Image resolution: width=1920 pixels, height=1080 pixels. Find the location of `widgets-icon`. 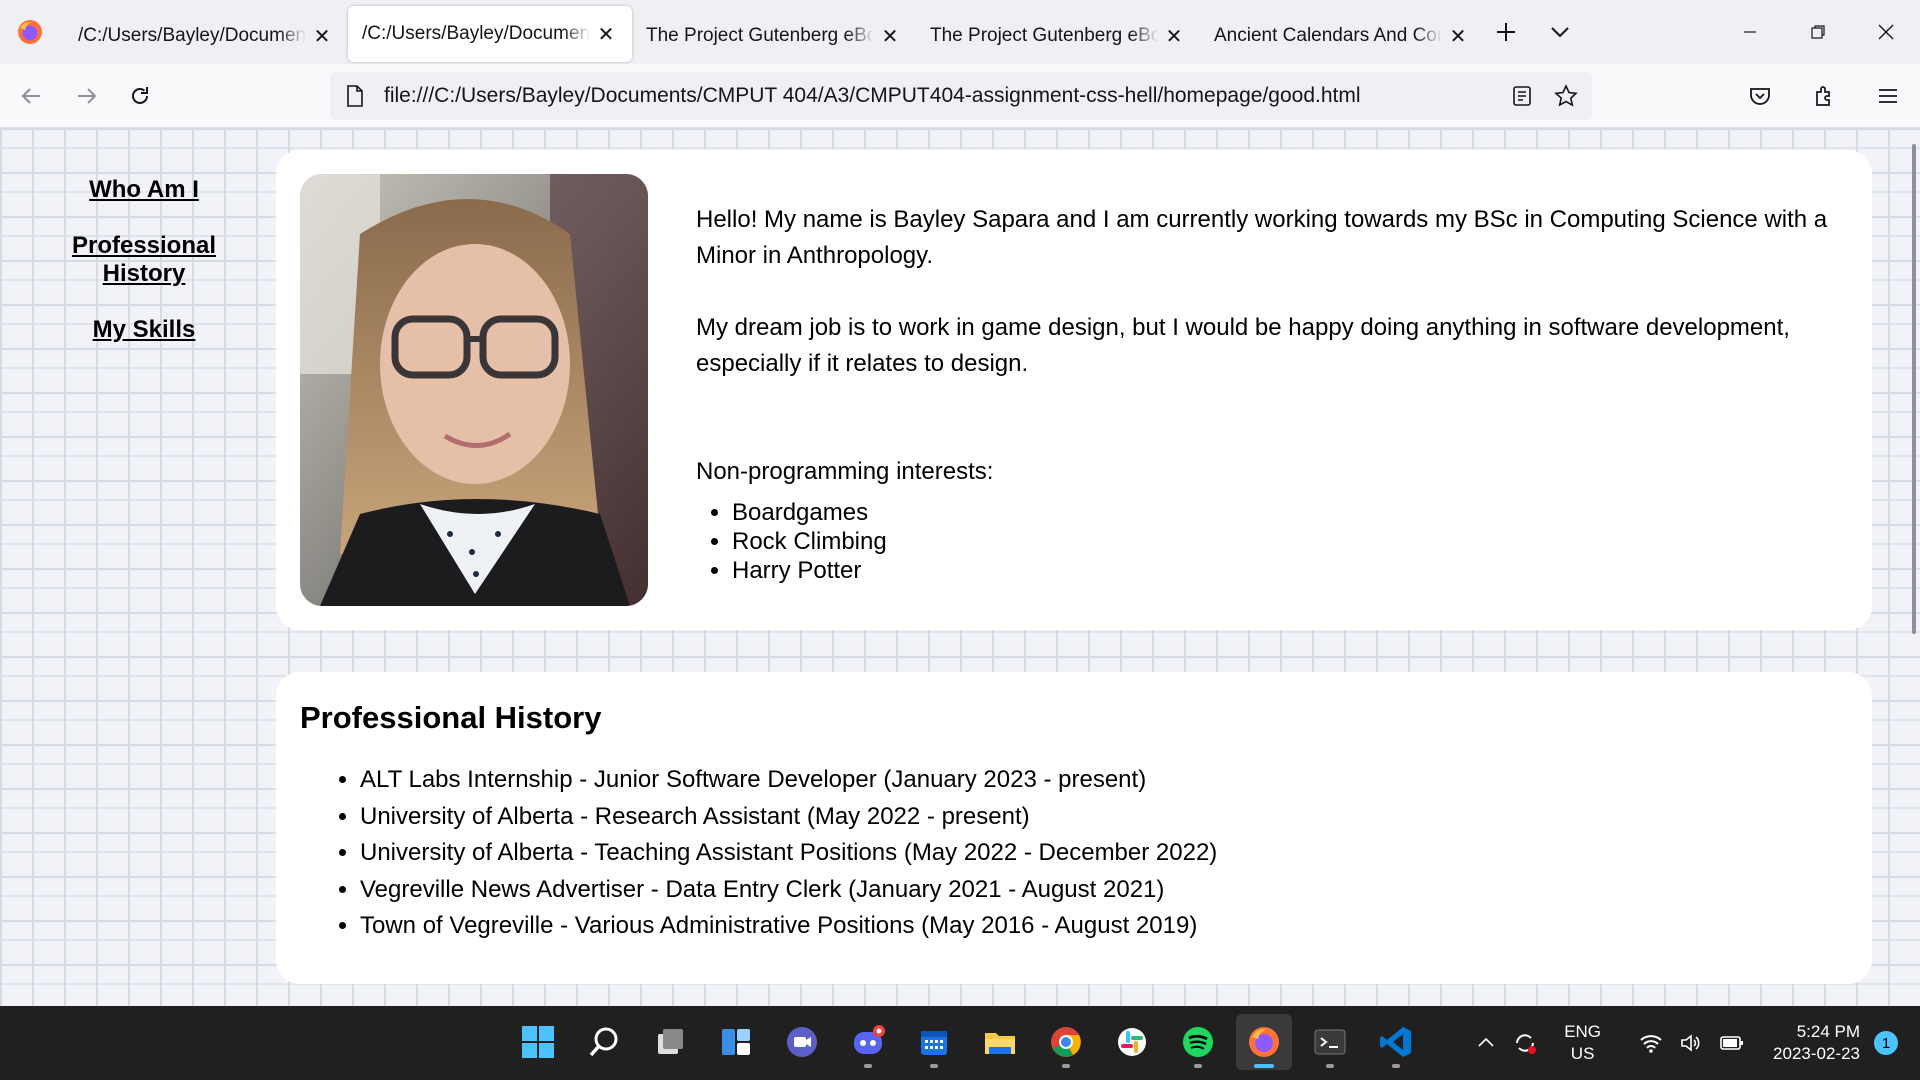

widgets-icon is located at coordinates (736, 1042).